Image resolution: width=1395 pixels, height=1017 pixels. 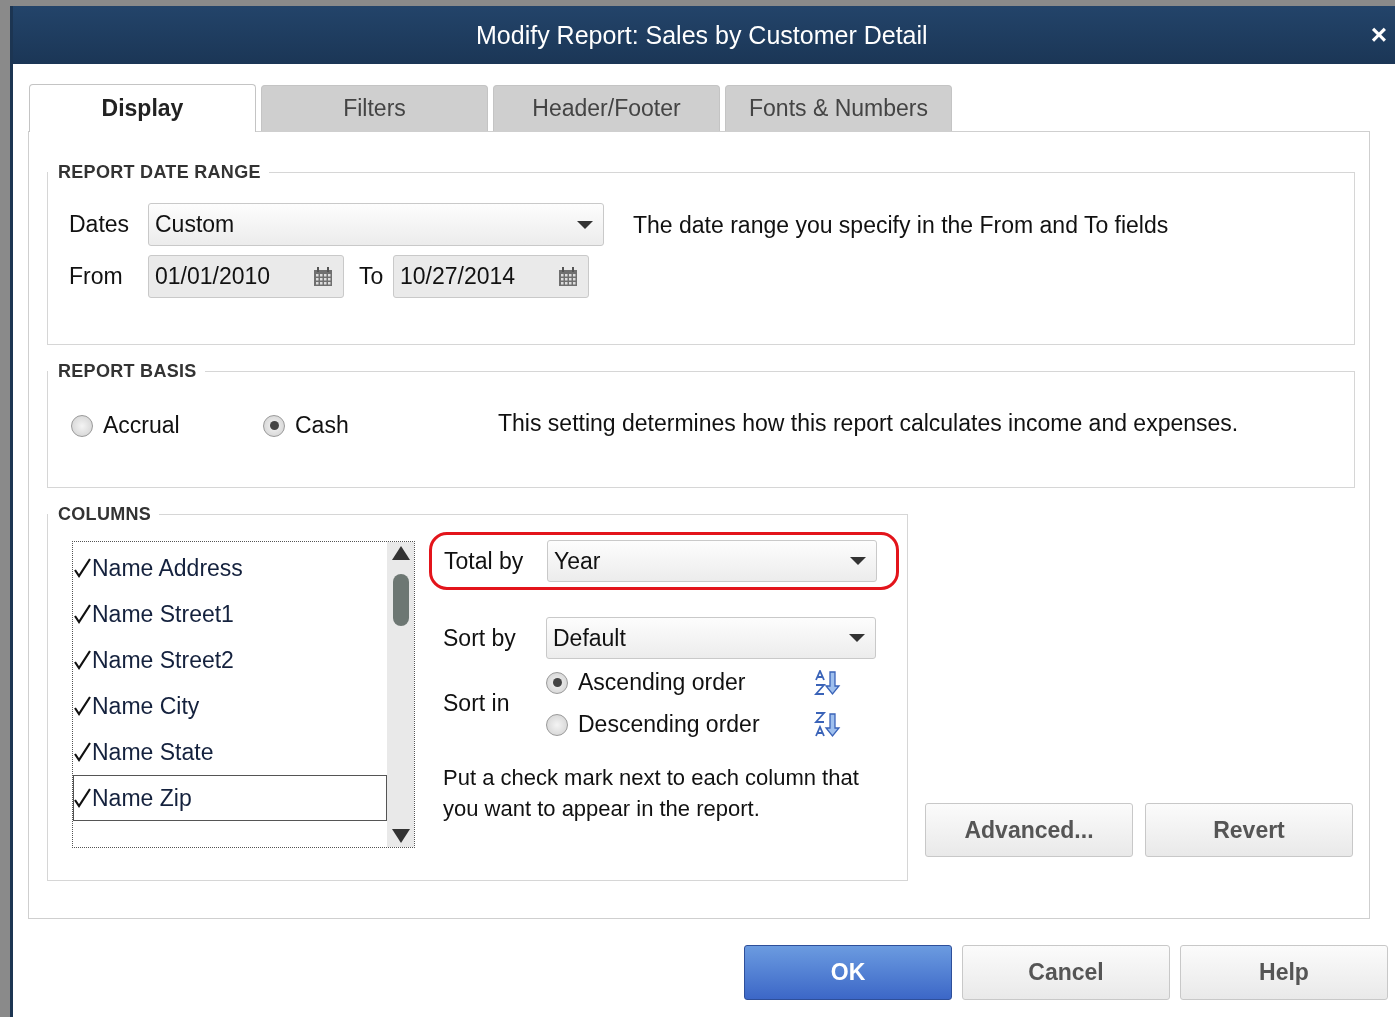 What do you see at coordinates (477, 703) in the screenshot?
I see `field-label: Sort in` at bounding box center [477, 703].